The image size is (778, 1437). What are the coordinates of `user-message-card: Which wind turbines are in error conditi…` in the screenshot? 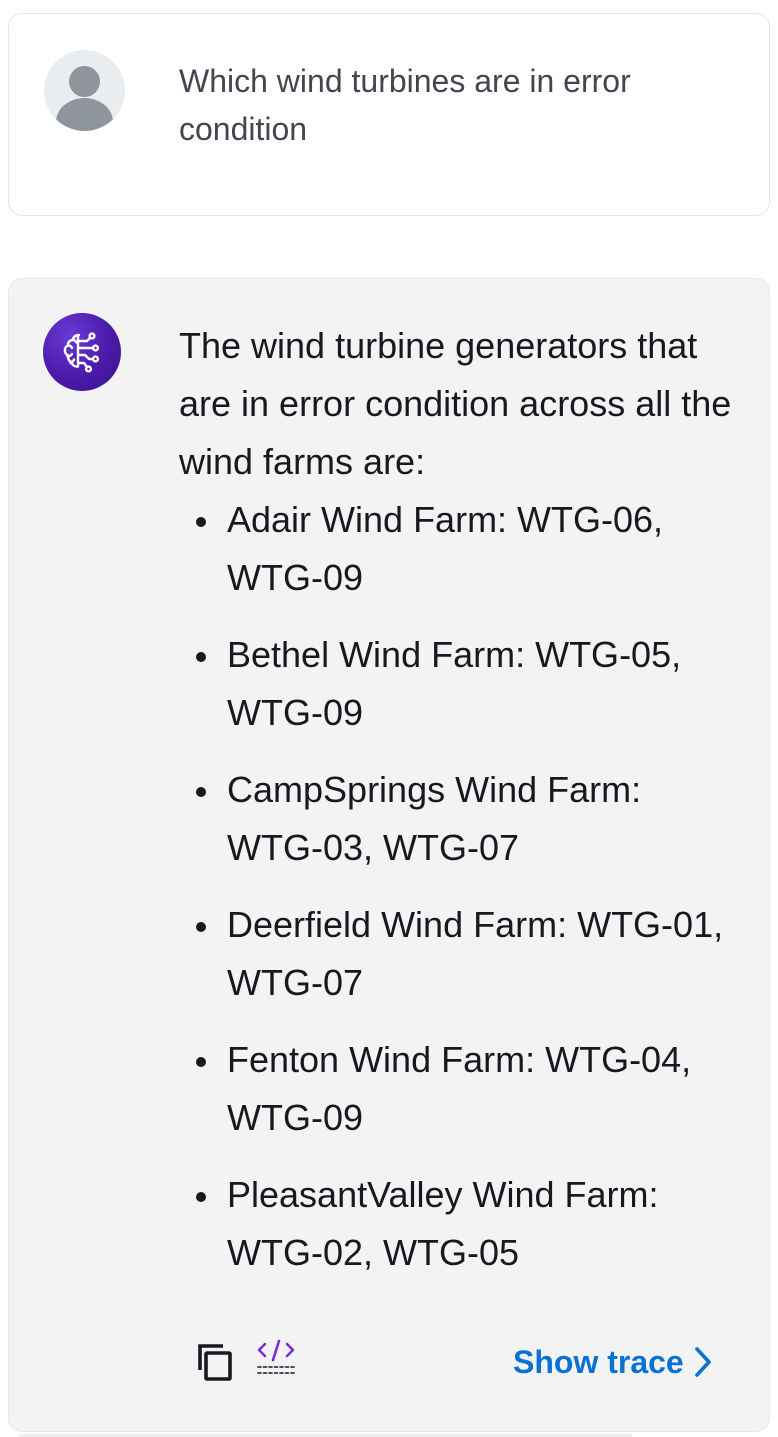 It's located at (389, 114).